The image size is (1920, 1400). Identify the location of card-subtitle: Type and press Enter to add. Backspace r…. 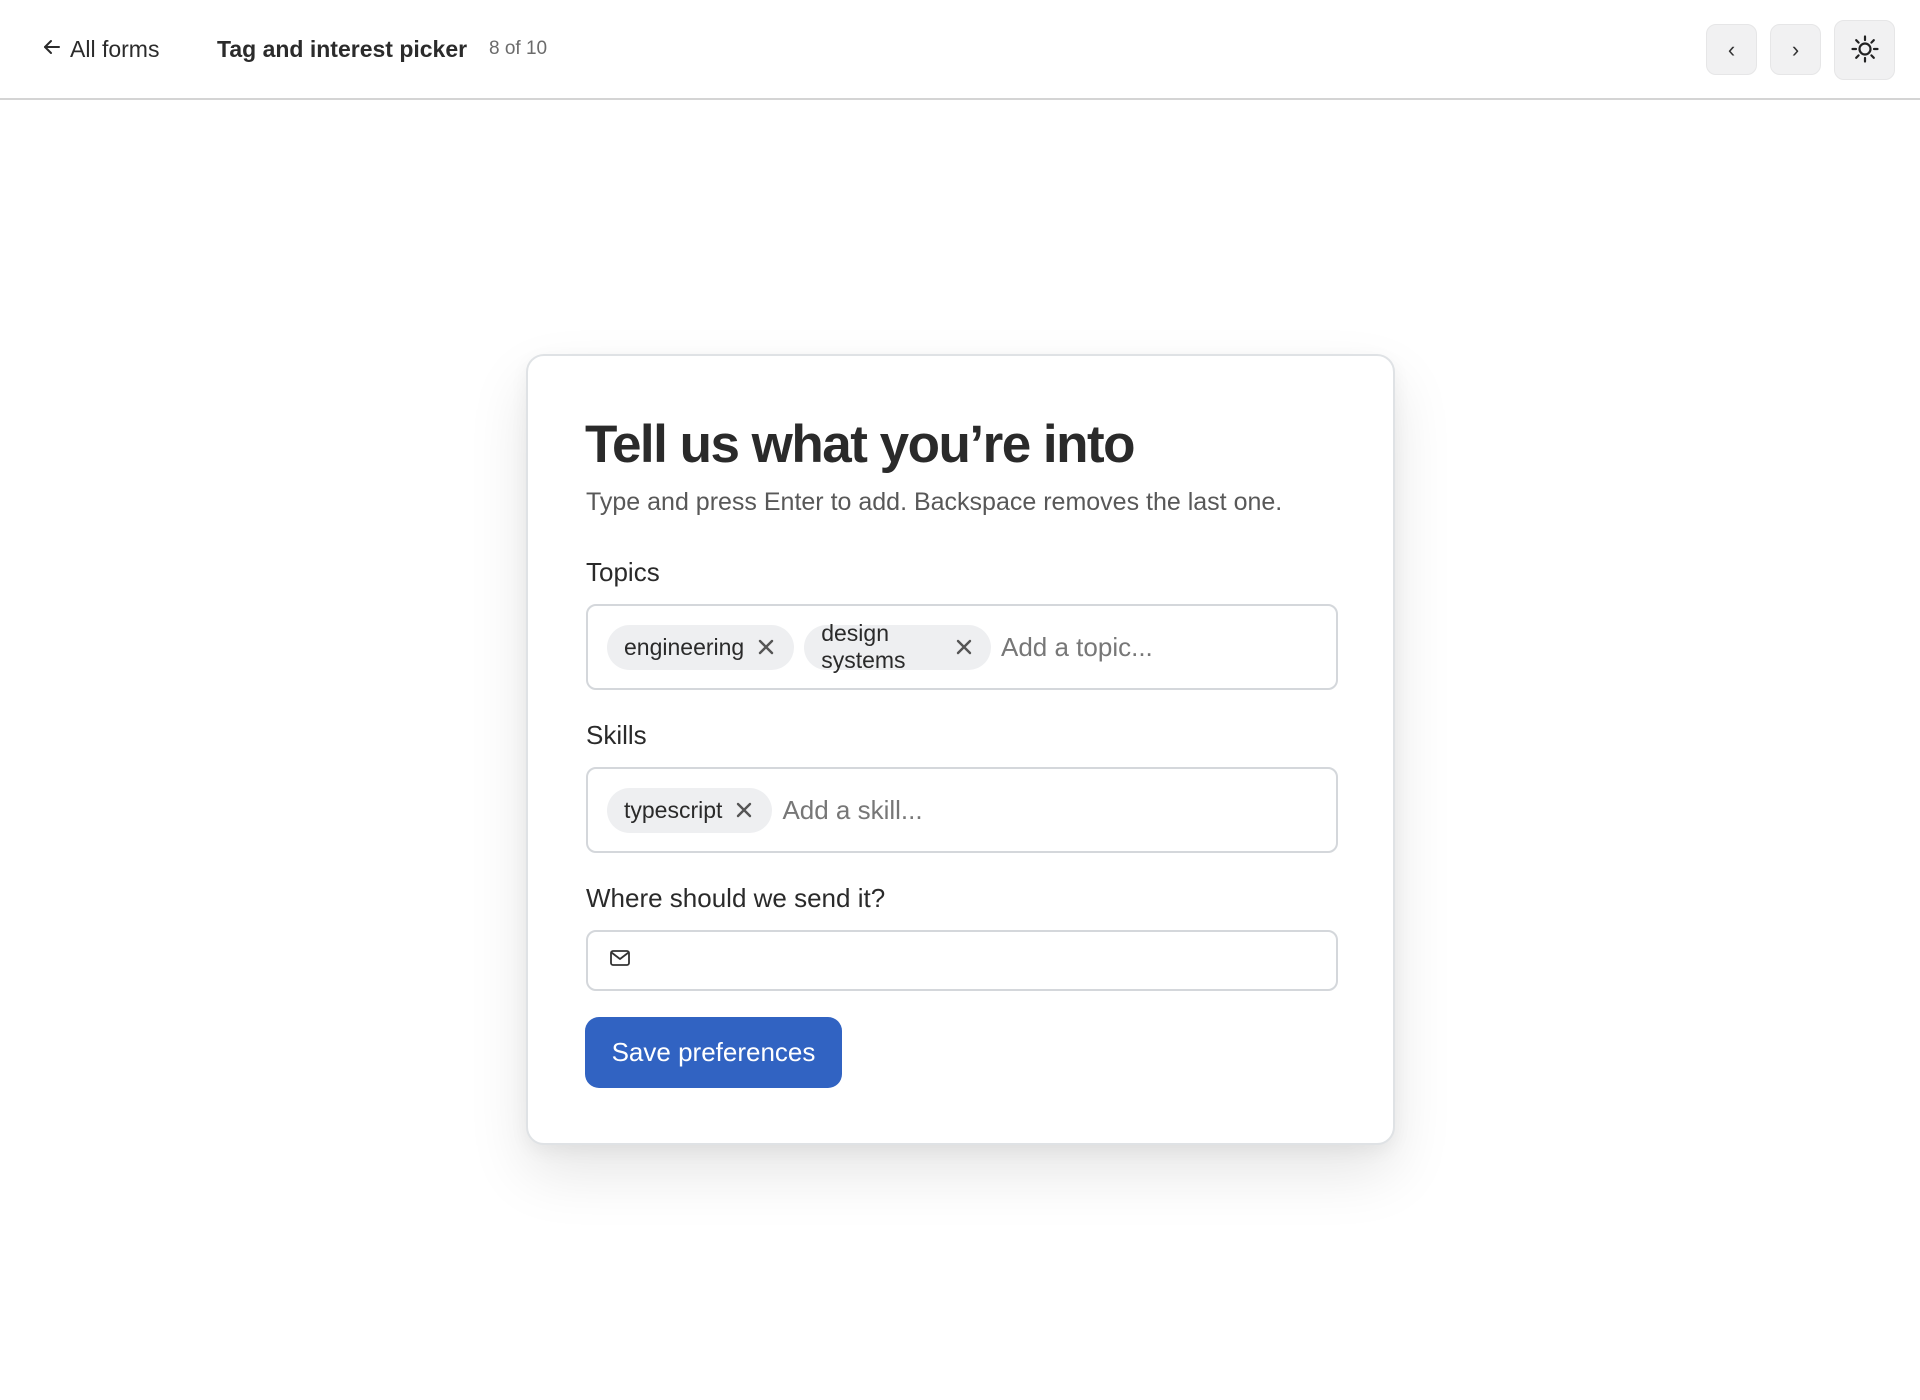
(934, 502).